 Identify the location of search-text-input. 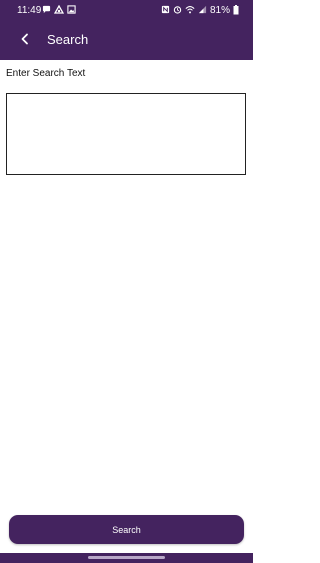
(126, 134).